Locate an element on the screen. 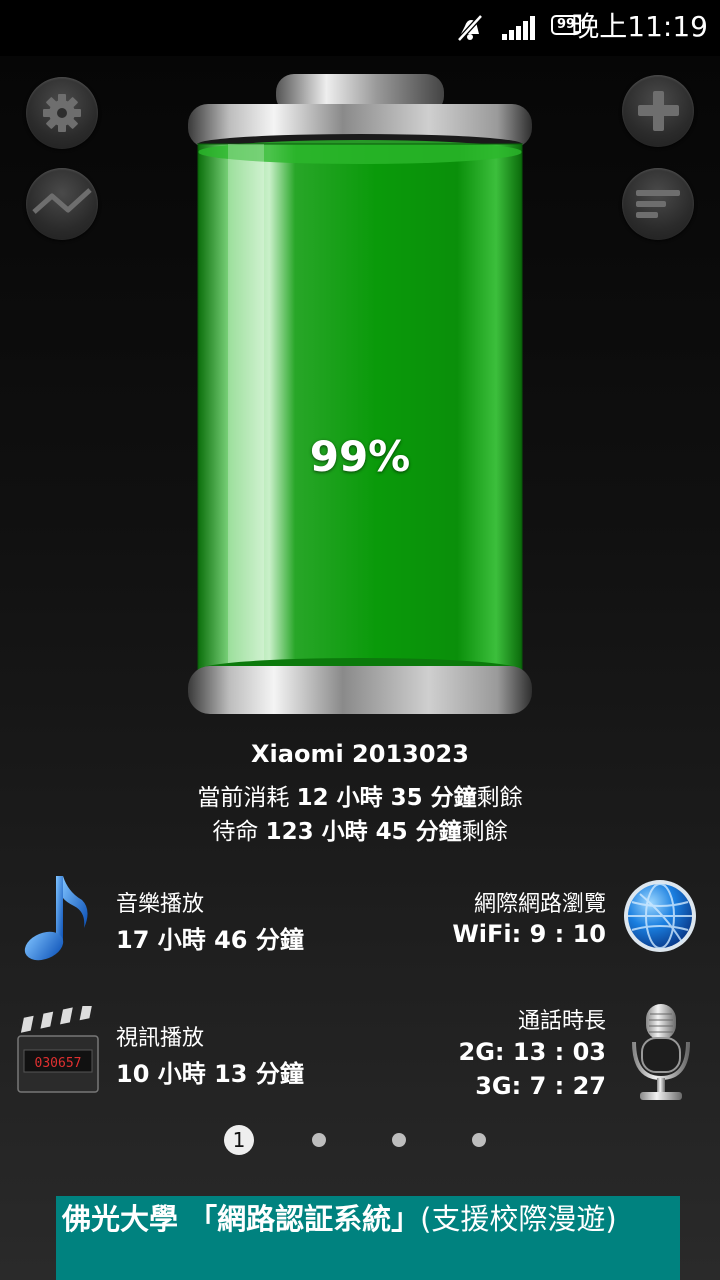 The width and height of the screenshot is (720, 1280). device-name: Xiaomi 2013023 is located at coordinates (360, 754).